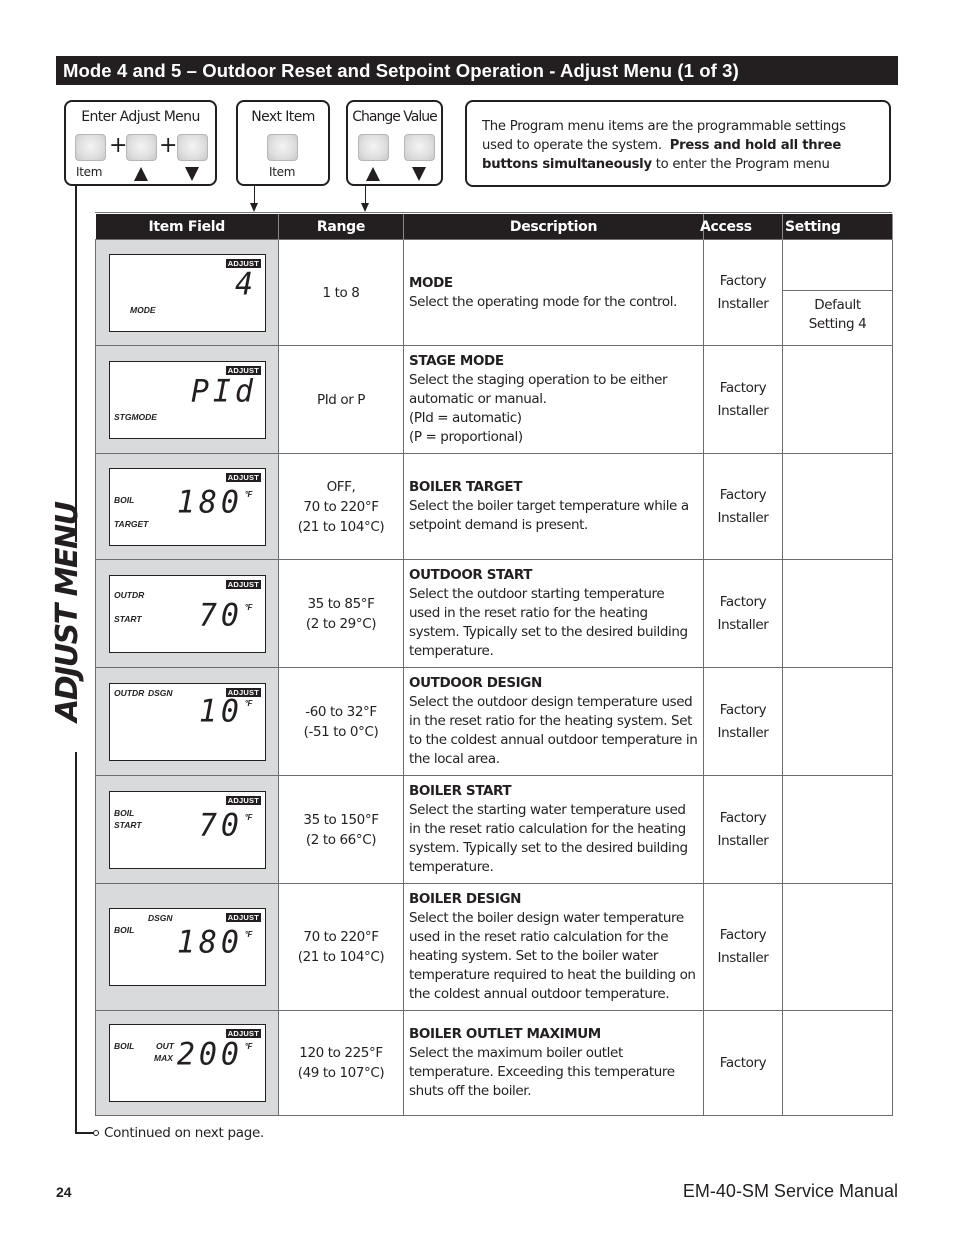 The image size is (954, 1235). I want to click on header-range: Range, so click(341, 227).